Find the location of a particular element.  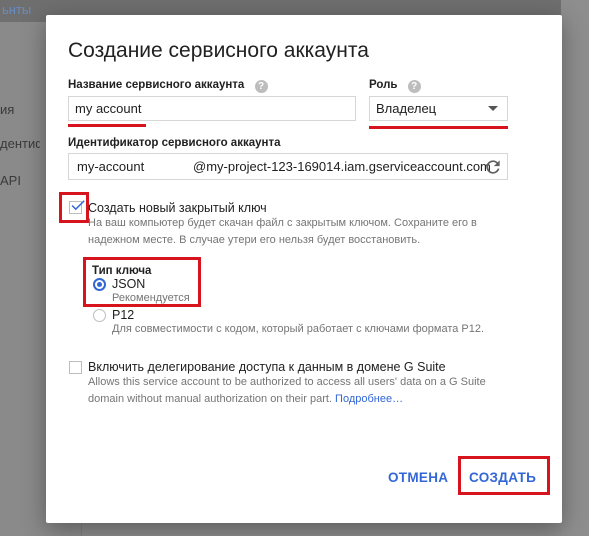

background-sidebar-item: дентифи is located at coordinates (20, 143).